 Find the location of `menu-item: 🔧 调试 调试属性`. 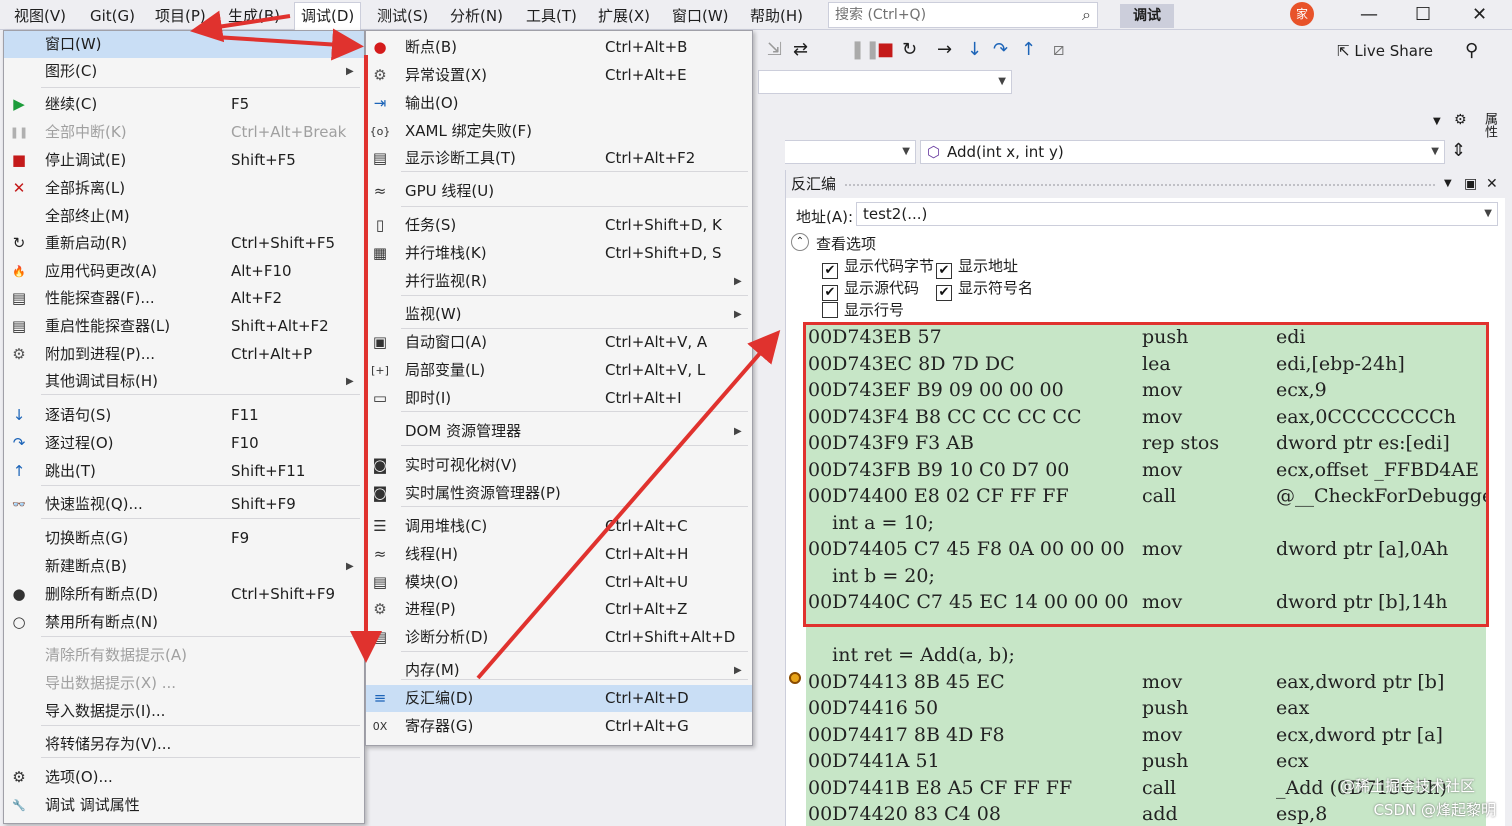

menu-item: 🔧 调试 调试属性 is located at coordinates (184, 805).